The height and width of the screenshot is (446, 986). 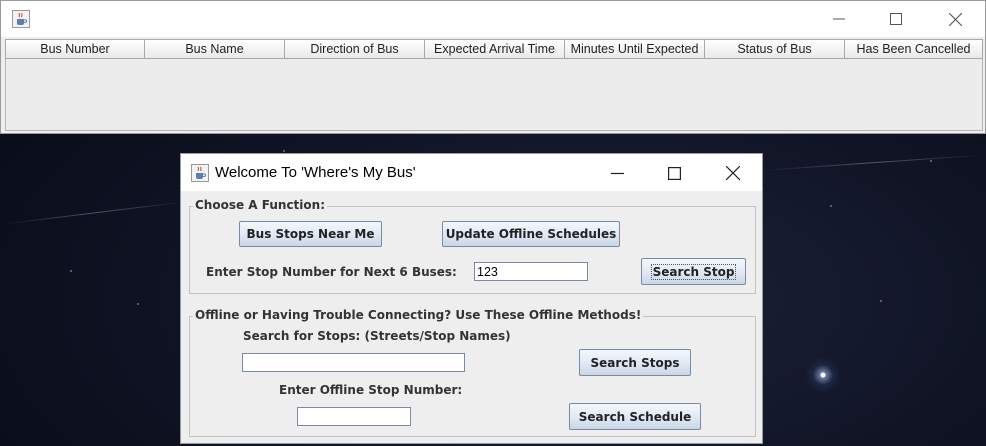 What do you see at coordinates (377, 336) in the screenshot?
I see `search-stops-label: Search for Stops: (Streets/Stop Names)` at bounding box center [377, 336].